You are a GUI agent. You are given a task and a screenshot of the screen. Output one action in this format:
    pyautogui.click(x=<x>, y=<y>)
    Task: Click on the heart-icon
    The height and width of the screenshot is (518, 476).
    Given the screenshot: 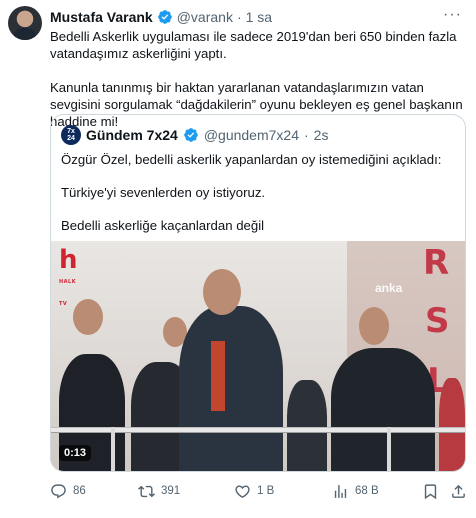 What is the action you would take?
    pyautogui.click(x=242, y=491)
    